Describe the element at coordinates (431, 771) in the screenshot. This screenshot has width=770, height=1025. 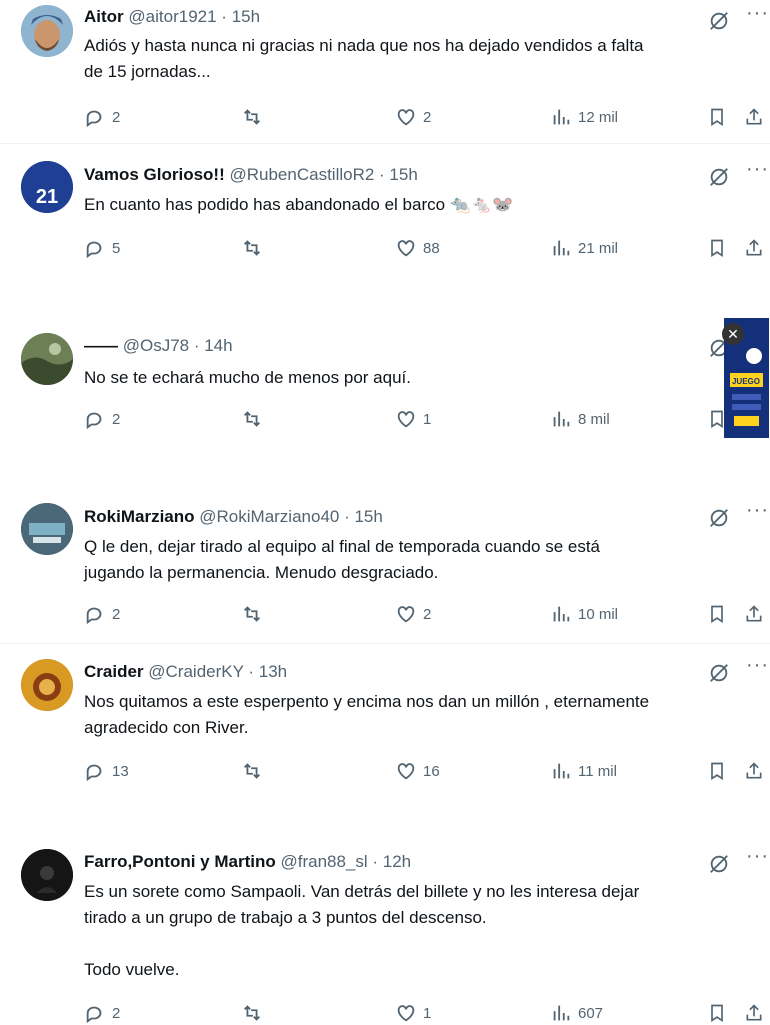
I see `like-count: 16` at that location.